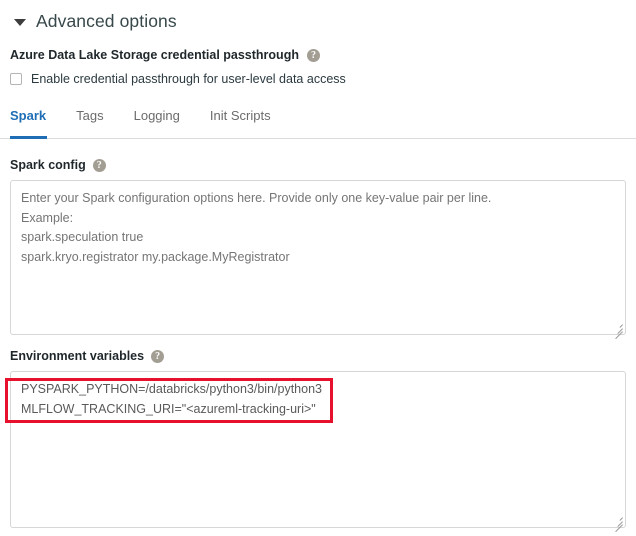 The width and height of the screenshot is (636, 536). Describe the element at coordinates (318, 138) in the screenshot. I see `tabs-divider` at that location.